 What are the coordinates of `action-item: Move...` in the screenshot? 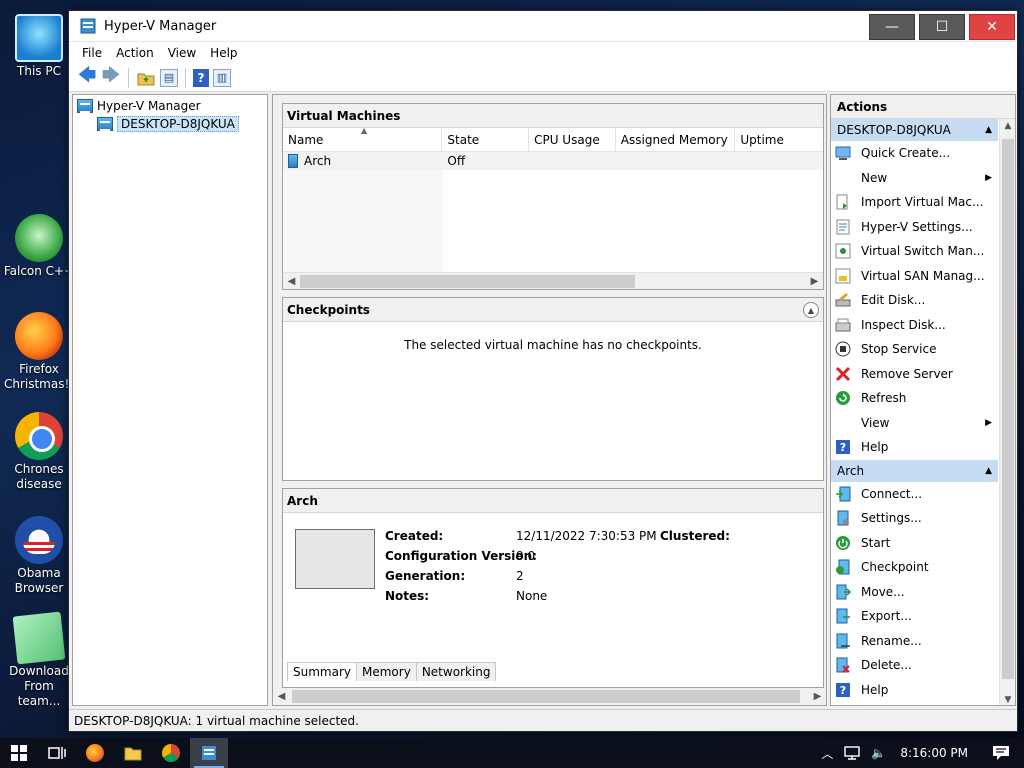 It's located at (914, 592).